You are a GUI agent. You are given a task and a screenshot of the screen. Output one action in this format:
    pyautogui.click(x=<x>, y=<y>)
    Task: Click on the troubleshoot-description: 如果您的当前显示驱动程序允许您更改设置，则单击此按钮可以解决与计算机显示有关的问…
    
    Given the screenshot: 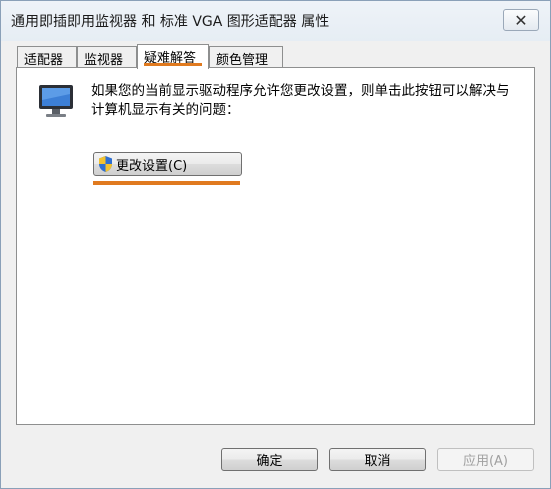 What is the action you would take?
    pyautogui.click(x=300, y=100)
    